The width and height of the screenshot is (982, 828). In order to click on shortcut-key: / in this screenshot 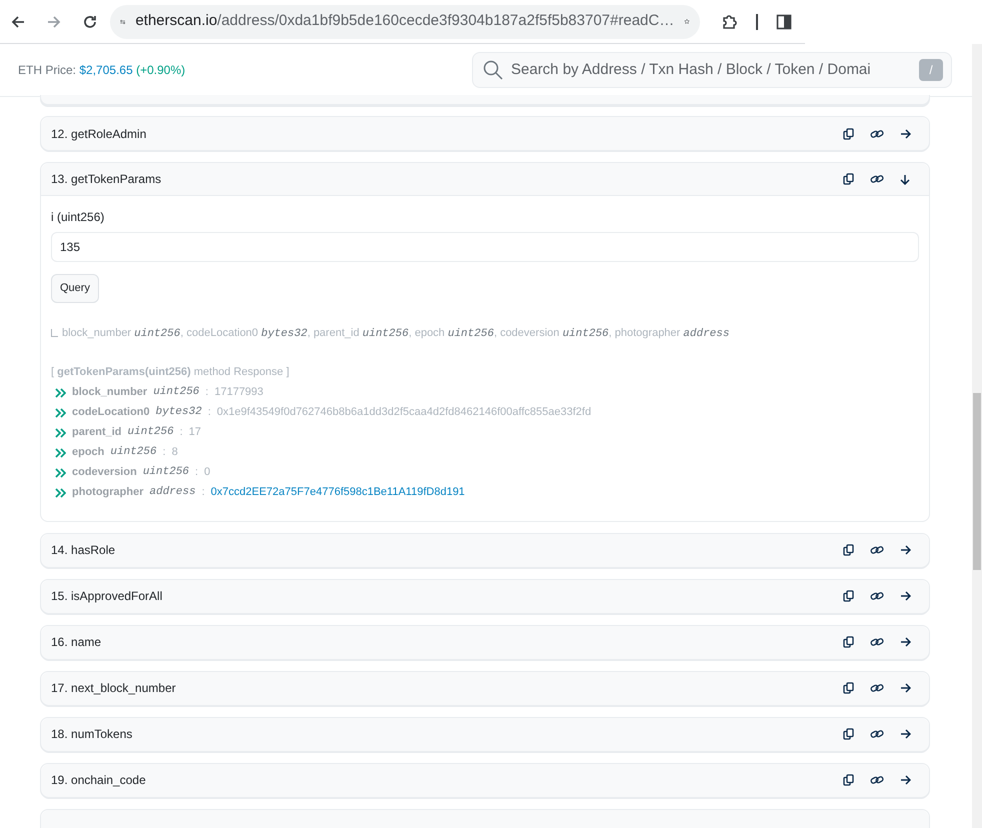, I will do `click(931, 70)`.